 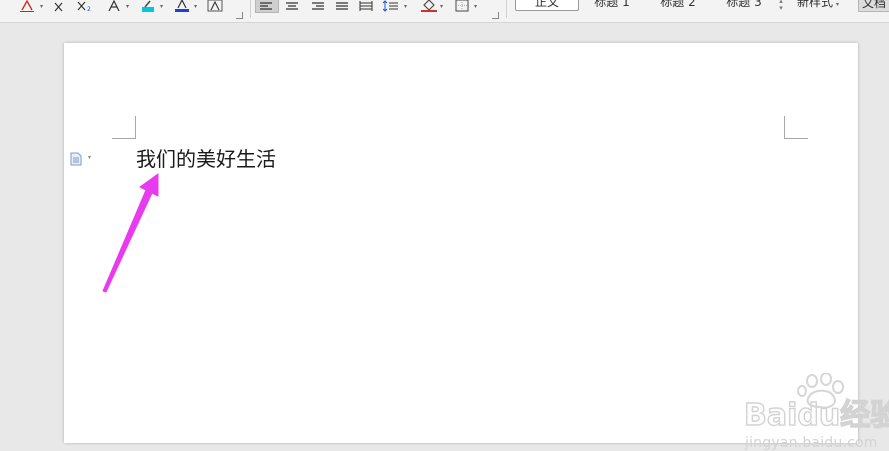 What do you see at coordinates (811, 443) in the screenshot?
I see `watermark-url: jingyan.baidu.com` at bounding box center [811, 443].